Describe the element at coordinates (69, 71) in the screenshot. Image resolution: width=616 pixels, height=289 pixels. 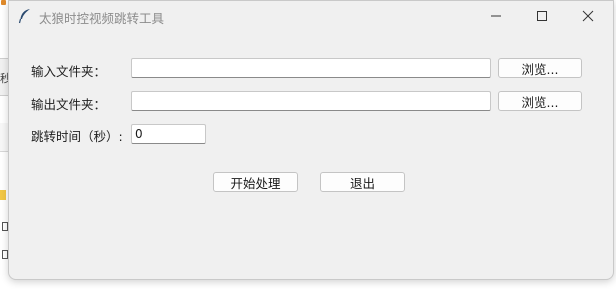
I see `input-folder-label: 输入文件夹：` at that location.